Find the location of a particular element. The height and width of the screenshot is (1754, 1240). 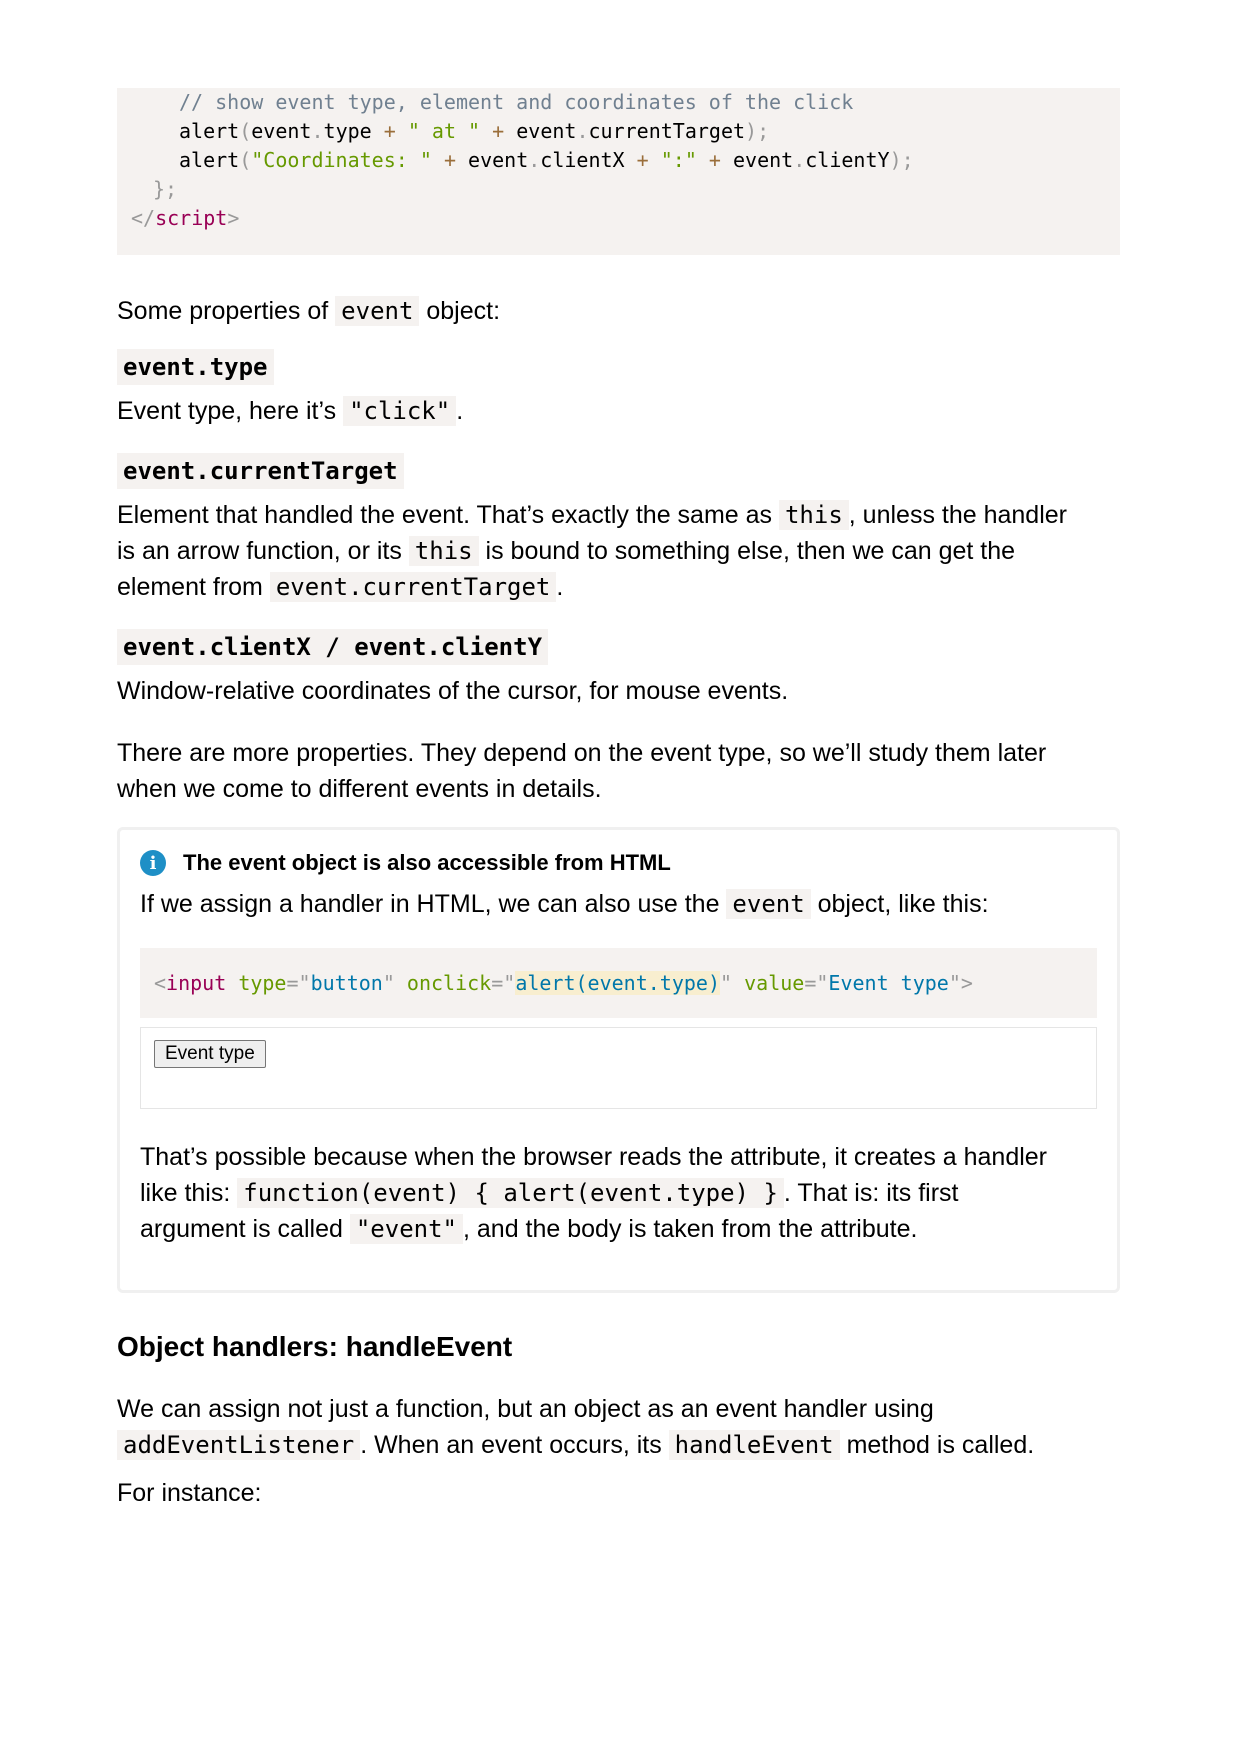

code-token: ":" is located at coordinates (678, 160).